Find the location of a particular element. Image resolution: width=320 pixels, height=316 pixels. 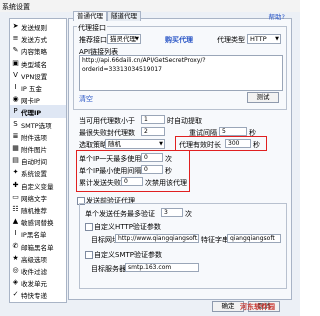

smtp-verify-label: 自定义SMTP验证参数 is located at coordinates (128, 255).